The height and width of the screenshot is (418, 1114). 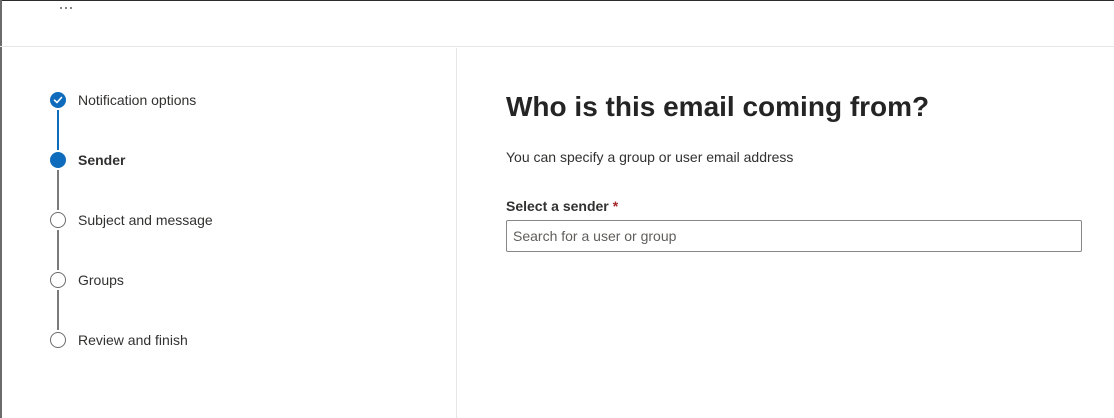 What do you see at coordinates (58, 100) in the screenshot?
I see `checkmark-circle-icon` at bounding box center [58, 100].